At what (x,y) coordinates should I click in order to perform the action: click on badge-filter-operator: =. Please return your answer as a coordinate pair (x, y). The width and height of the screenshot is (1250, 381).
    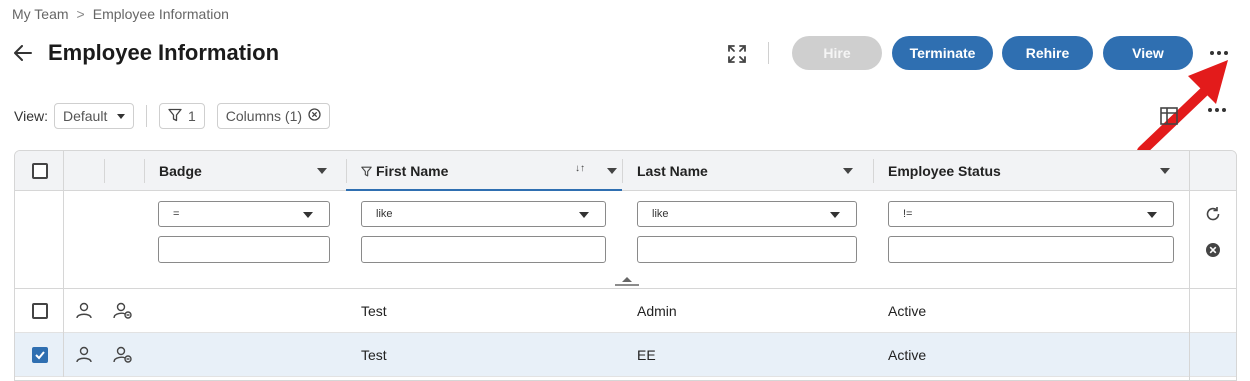
    Looking at the image, I should click on (244, 214).